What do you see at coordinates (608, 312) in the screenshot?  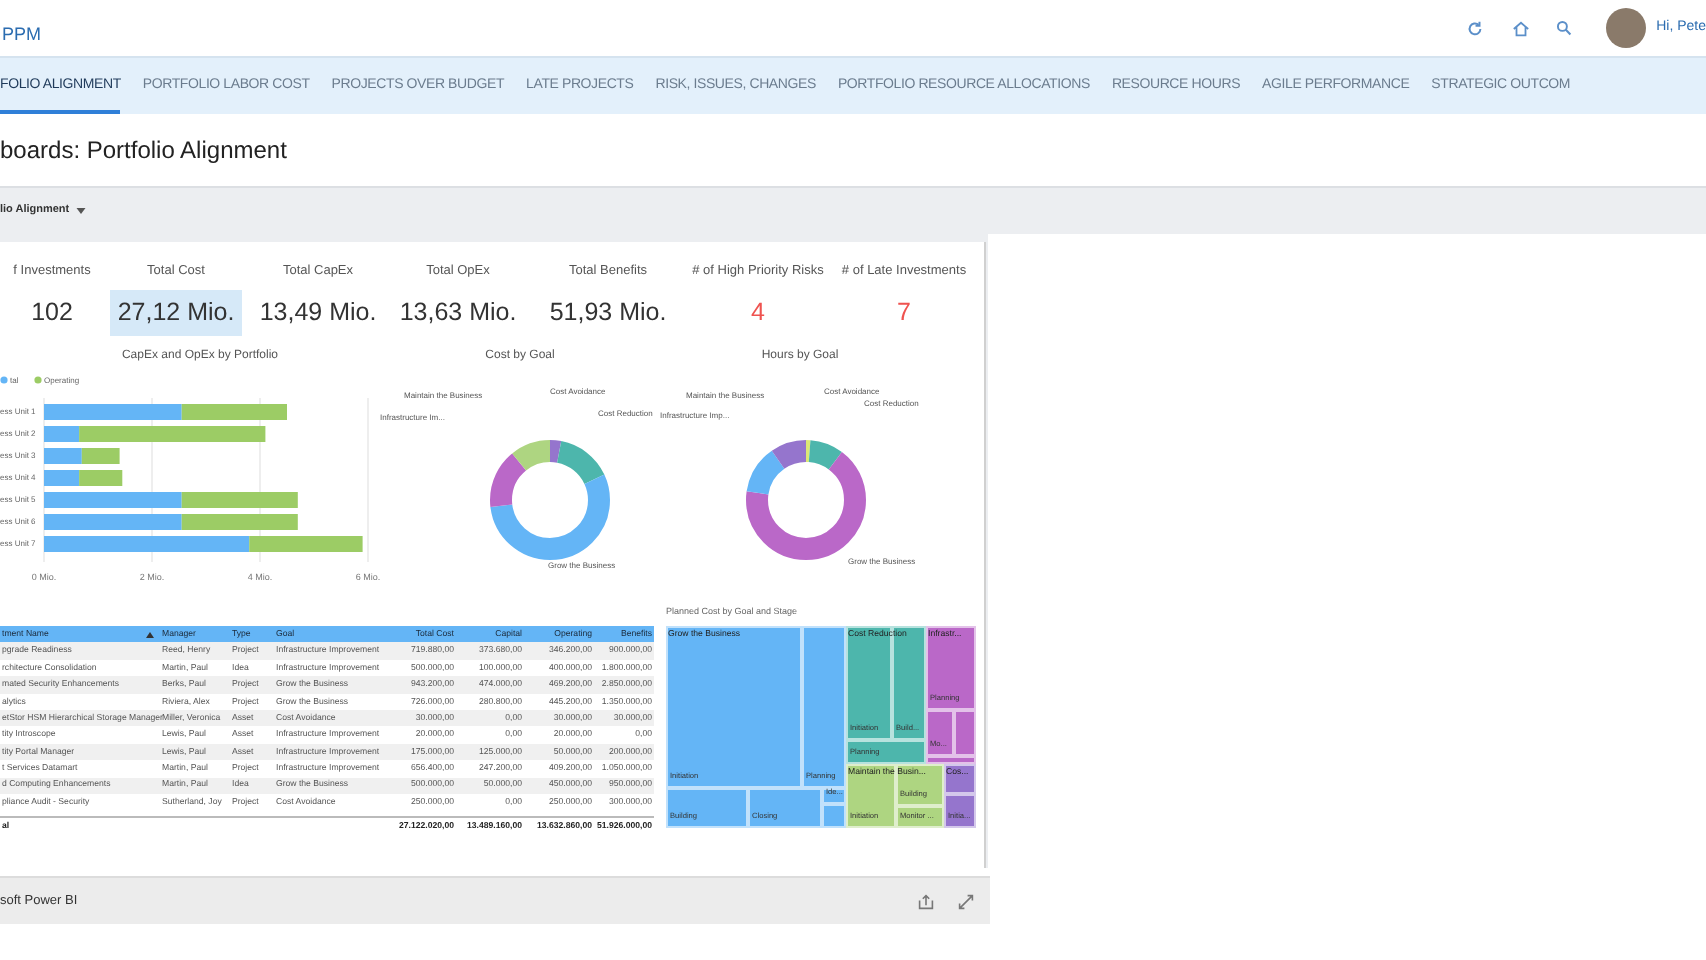 I see `kpi-value: 51,93 Mio.` at bounding box center [608, 312].